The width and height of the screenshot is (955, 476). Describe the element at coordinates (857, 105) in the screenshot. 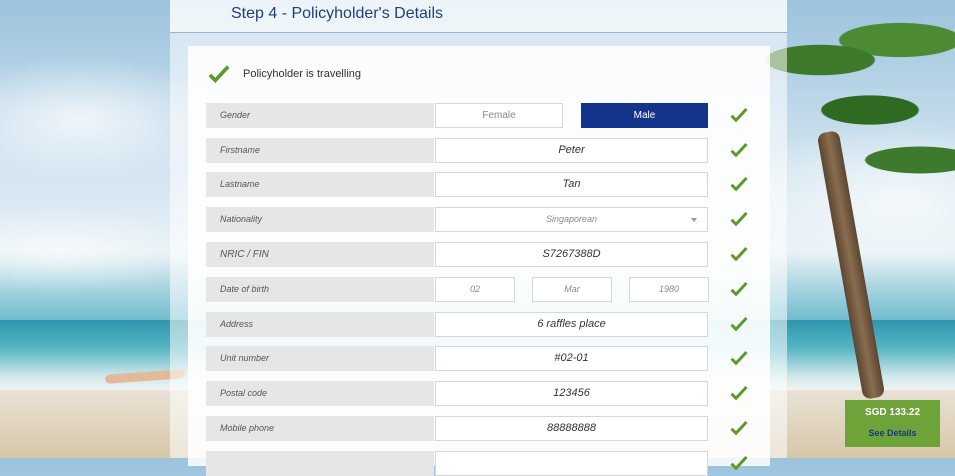

I see `palm-leaves-decoration` at that location.